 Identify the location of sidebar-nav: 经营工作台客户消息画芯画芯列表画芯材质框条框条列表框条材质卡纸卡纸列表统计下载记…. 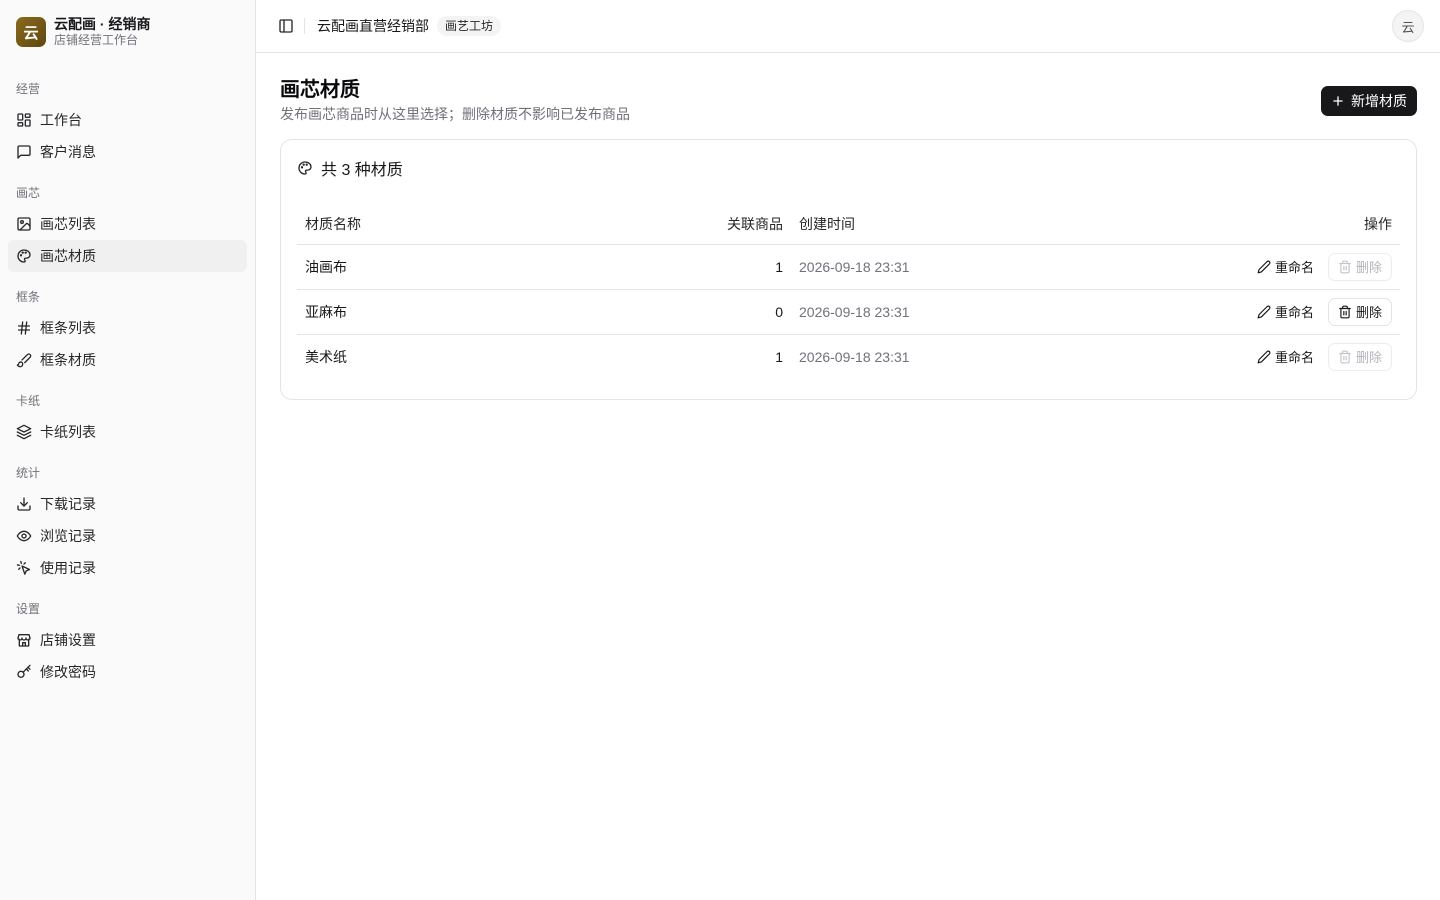
(127, 380).